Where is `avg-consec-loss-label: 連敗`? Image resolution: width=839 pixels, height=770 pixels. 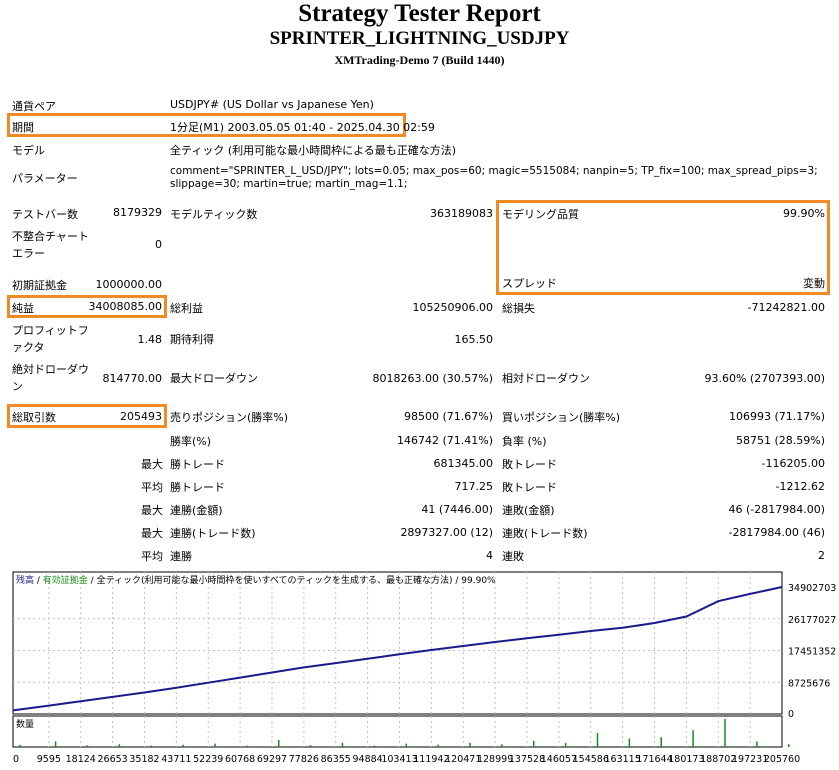 avg-consec-loss-label: 連敗 is located at coordinates (513, 556).